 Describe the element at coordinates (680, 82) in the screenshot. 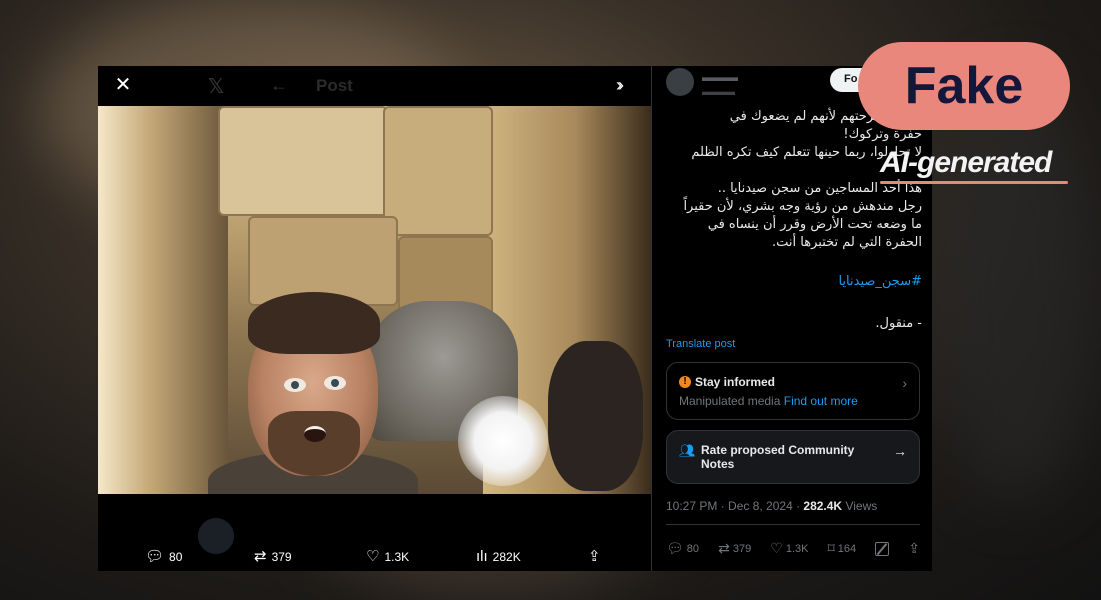

I see `author-avatar` at that location.